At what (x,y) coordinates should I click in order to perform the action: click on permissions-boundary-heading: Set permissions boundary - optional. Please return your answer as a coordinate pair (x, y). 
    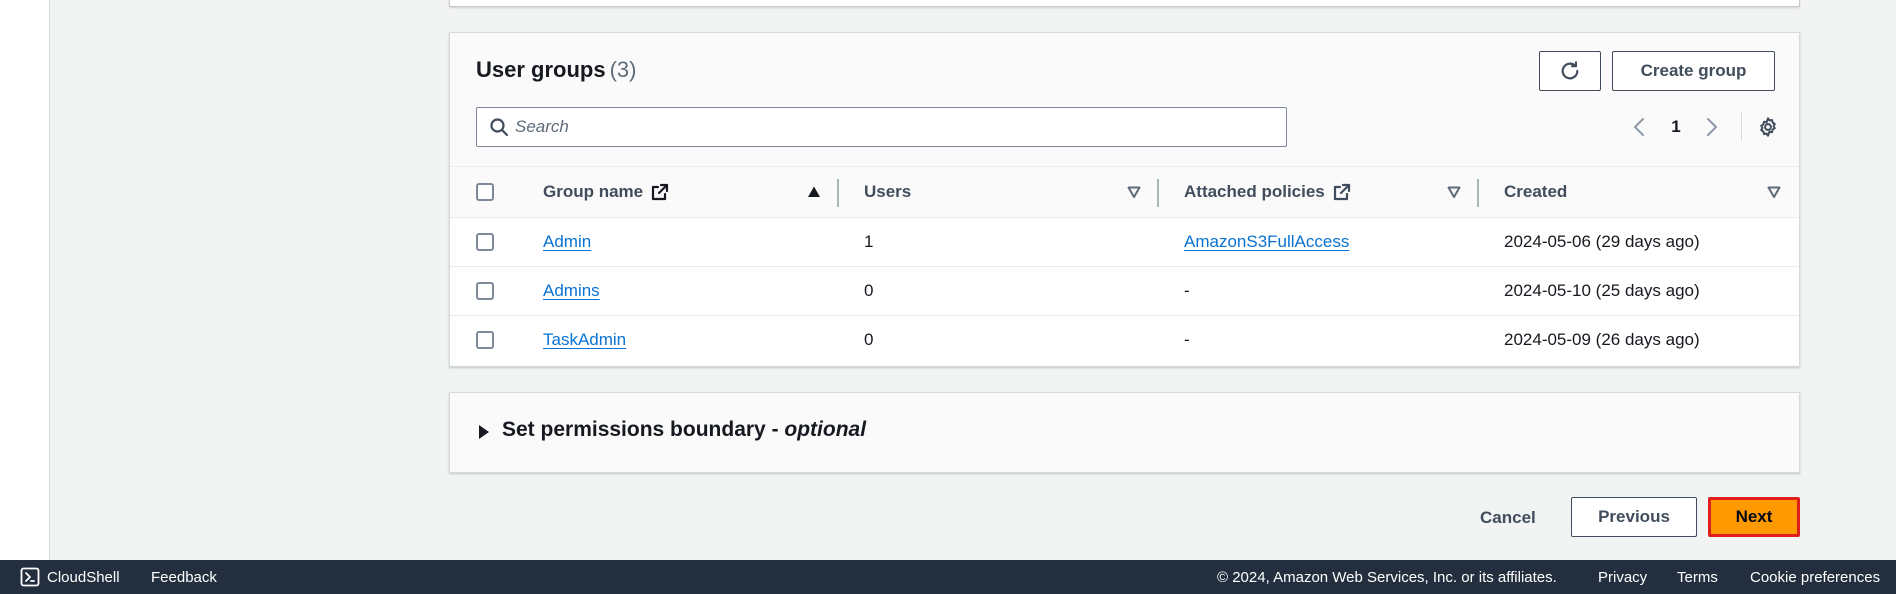
    Looking at the image, I should click on (684, 430).